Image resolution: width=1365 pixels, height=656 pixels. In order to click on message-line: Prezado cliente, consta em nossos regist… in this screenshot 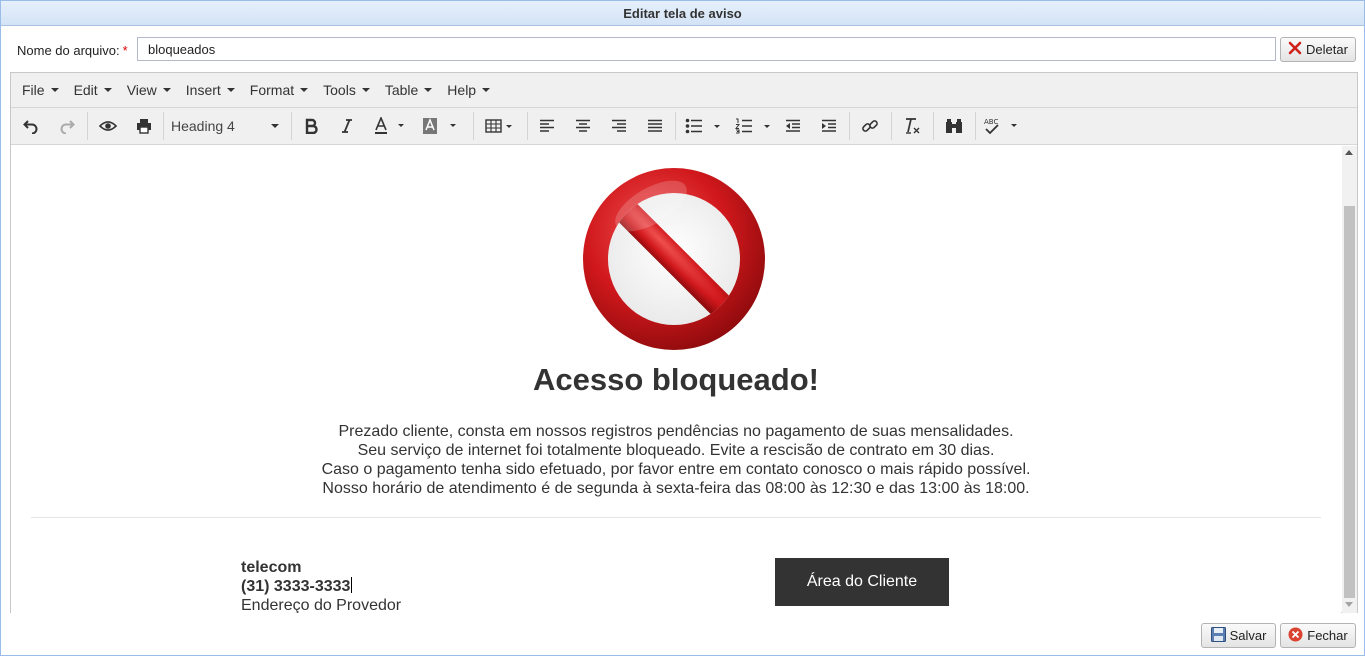, I will do `click(676, 431)`.